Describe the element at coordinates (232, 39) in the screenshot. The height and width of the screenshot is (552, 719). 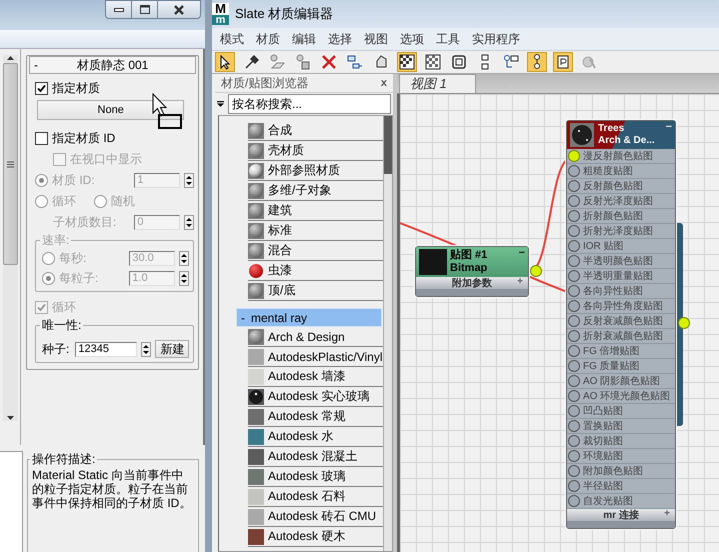
I see `menu-item: 模式` at that location.